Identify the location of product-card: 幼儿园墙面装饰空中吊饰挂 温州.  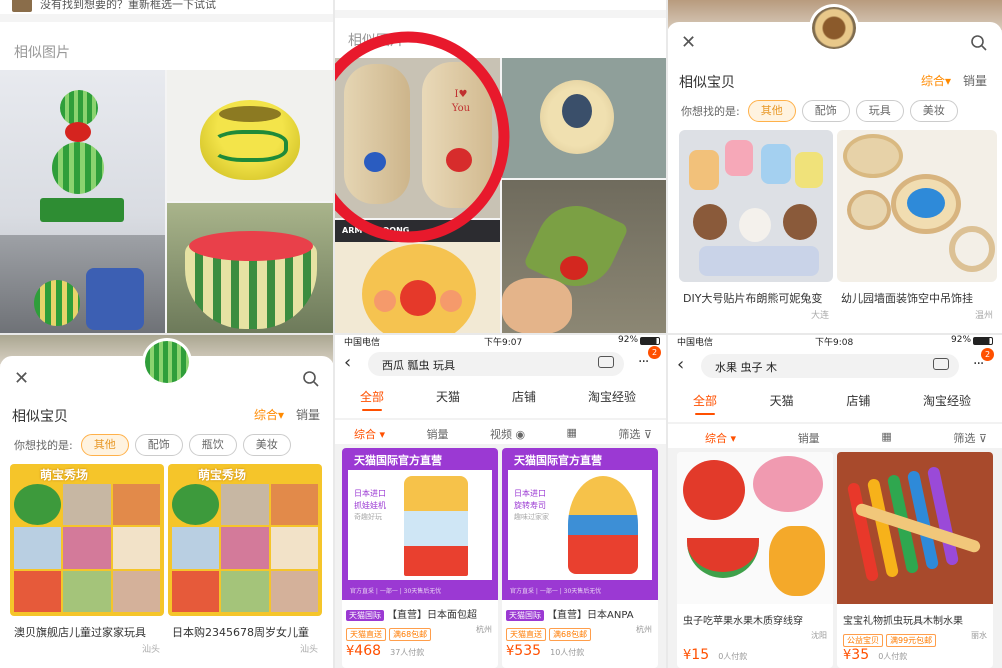
(917, 232).